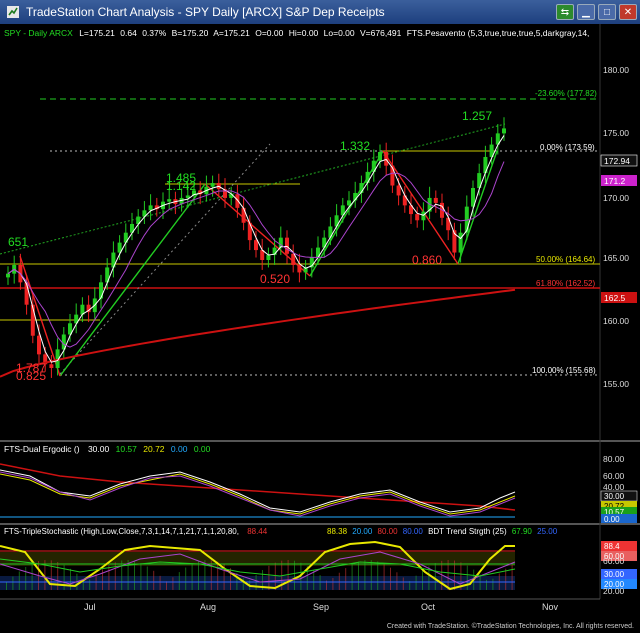 This screenshot has width=640, height=633. I want to click on maximize-icon: □, so click(607, 12).